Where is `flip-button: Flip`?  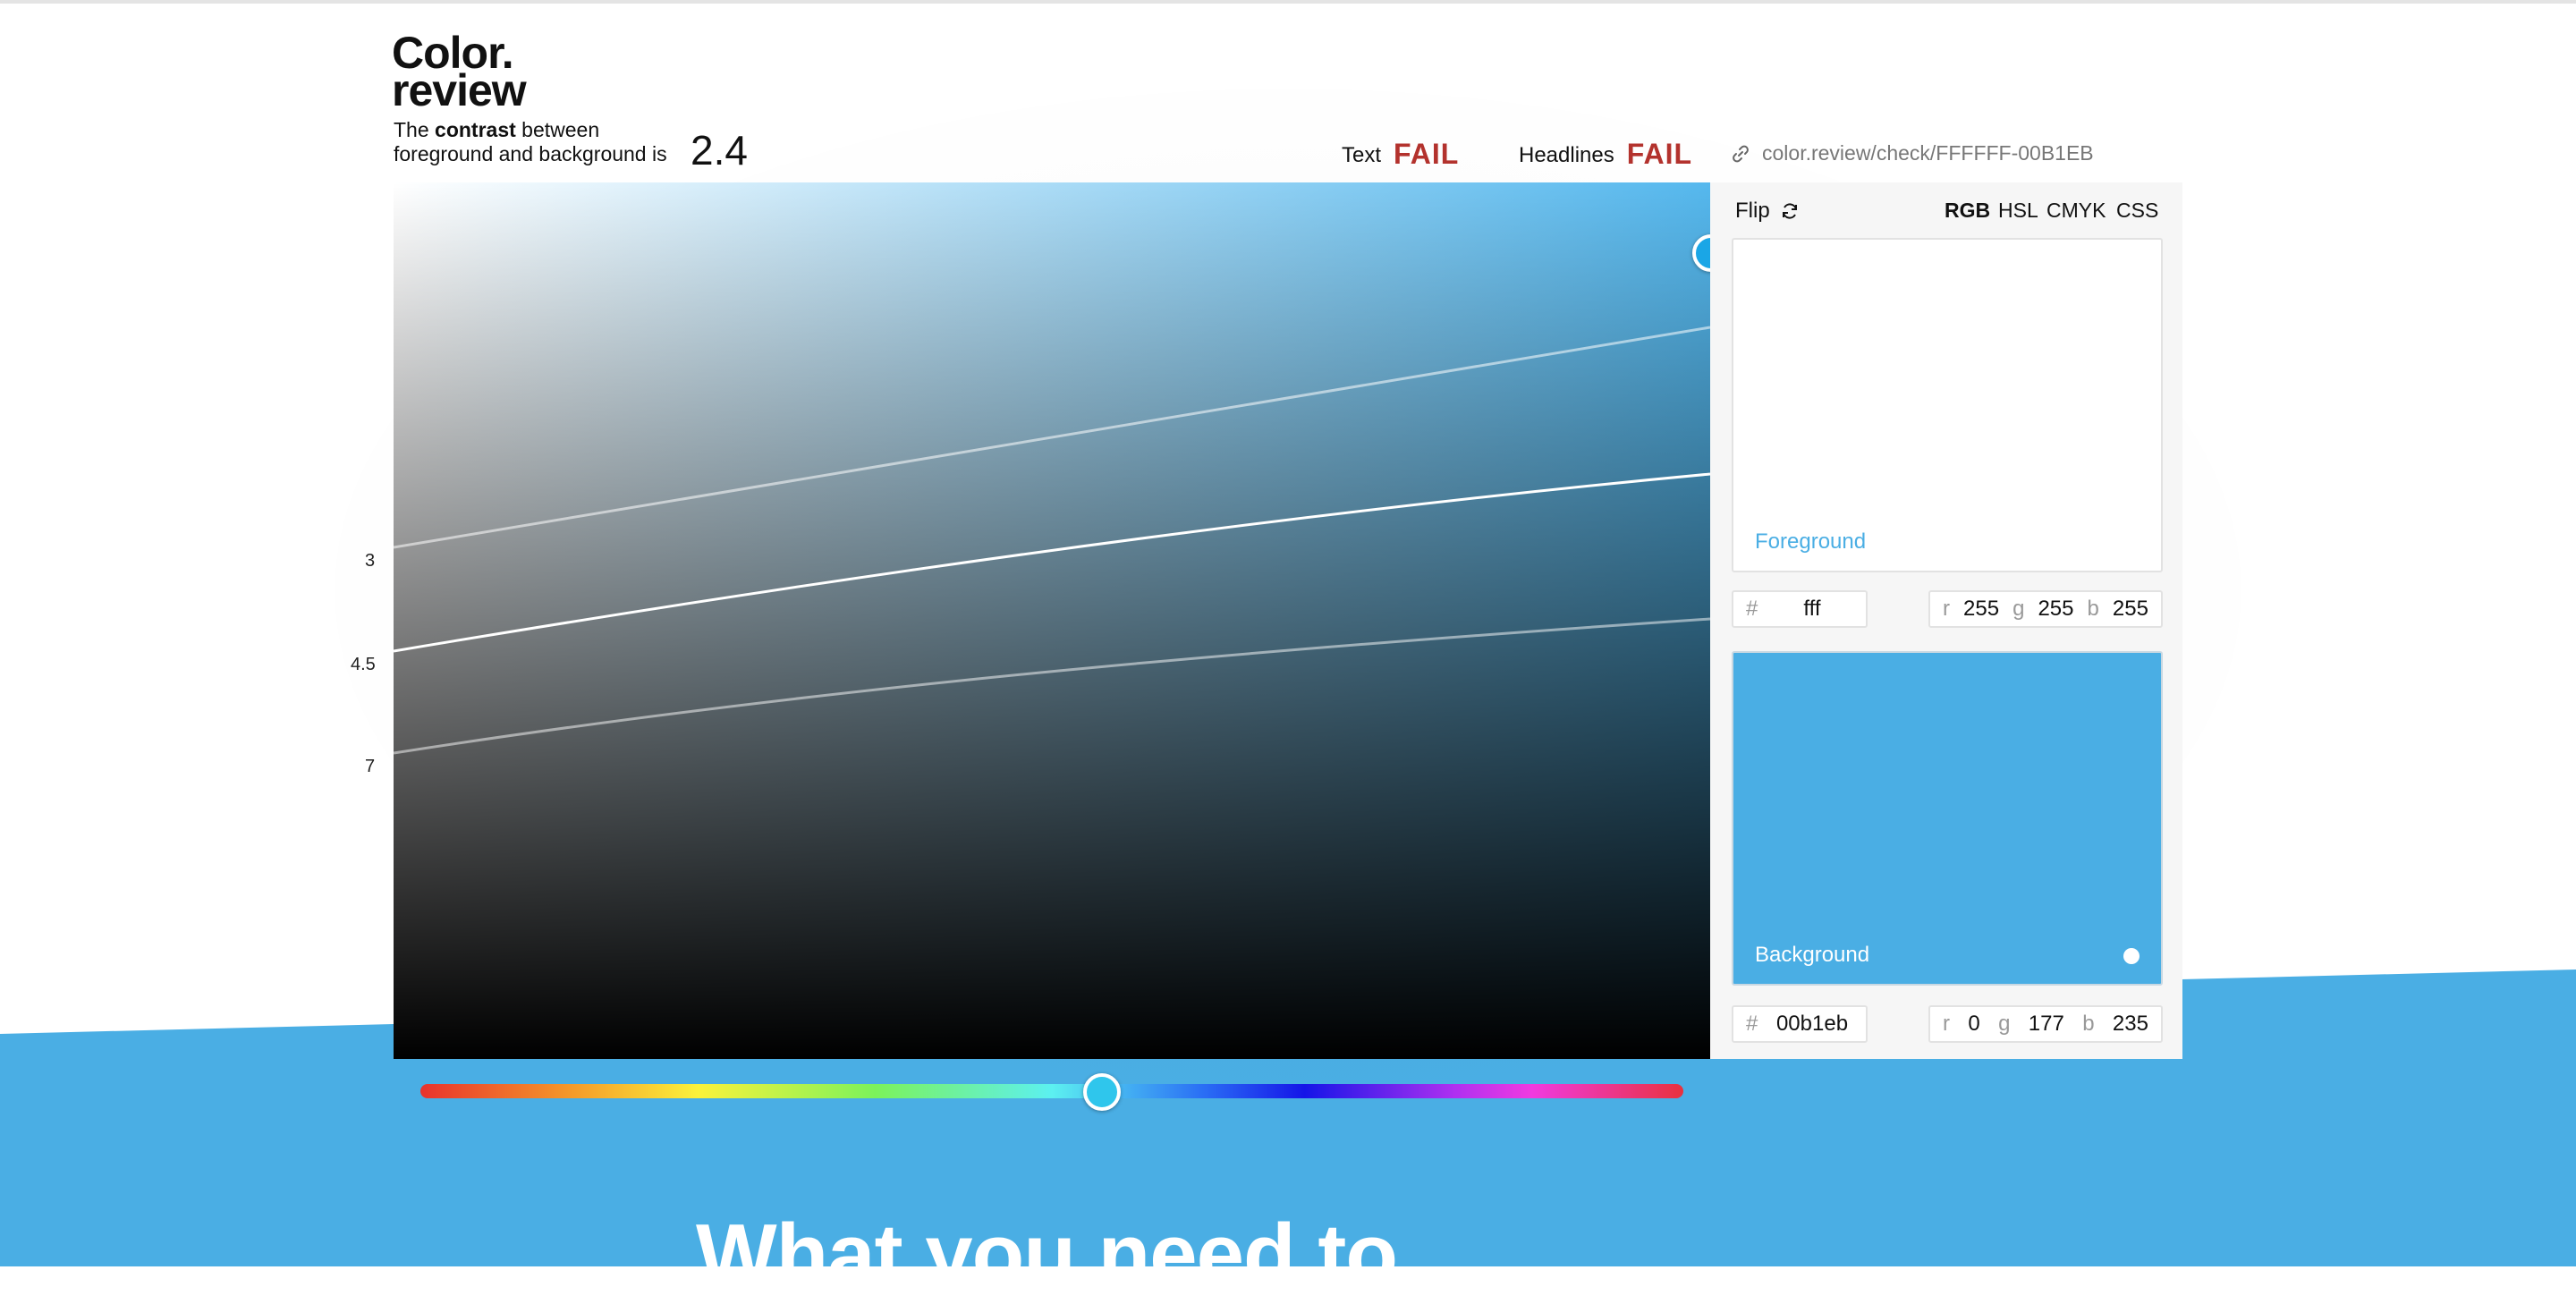
flip-button: Flip is located at coordinates (1768, 211).